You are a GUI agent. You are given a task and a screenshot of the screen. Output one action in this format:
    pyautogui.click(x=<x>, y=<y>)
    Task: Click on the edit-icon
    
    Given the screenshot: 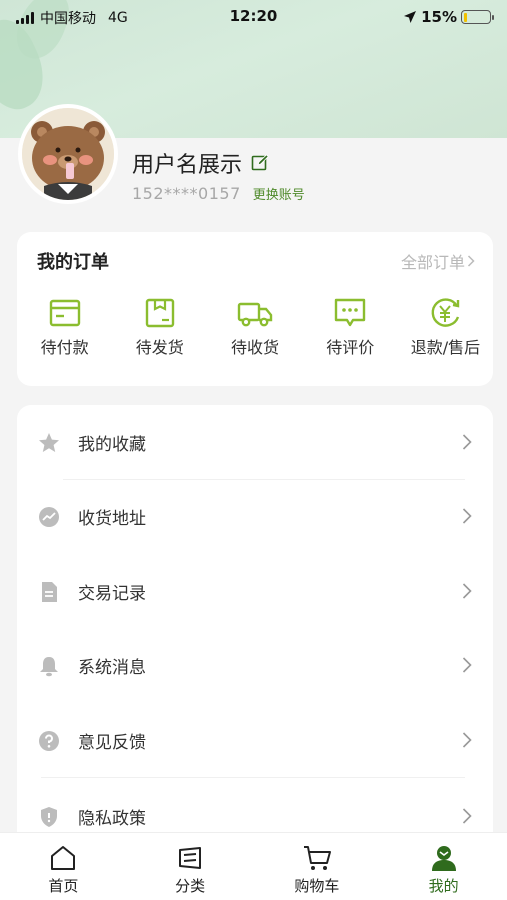 What is the action you would take?
    pyautogui.click(x=260, y=163)
    